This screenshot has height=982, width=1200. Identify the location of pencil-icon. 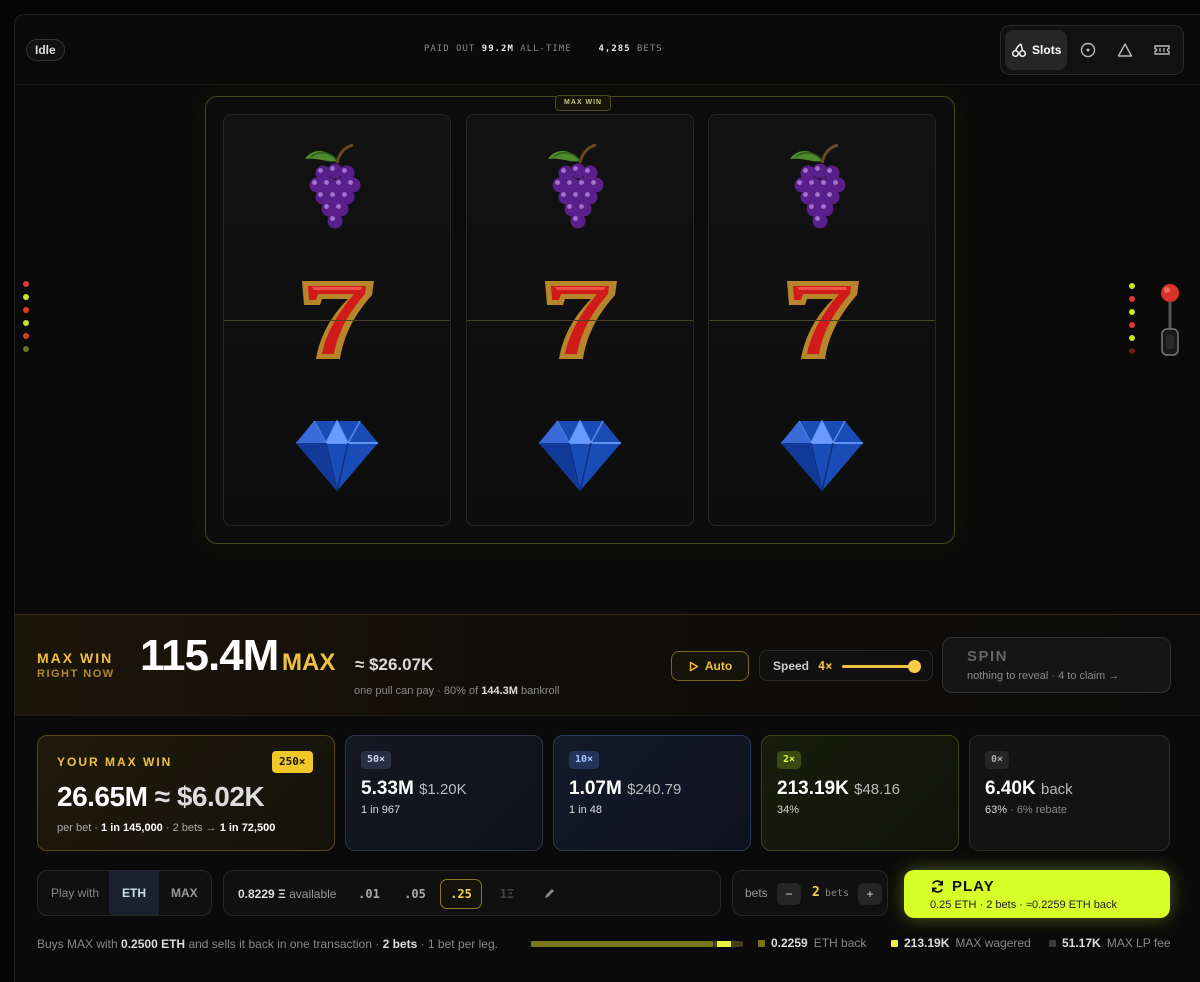
(549, 894).